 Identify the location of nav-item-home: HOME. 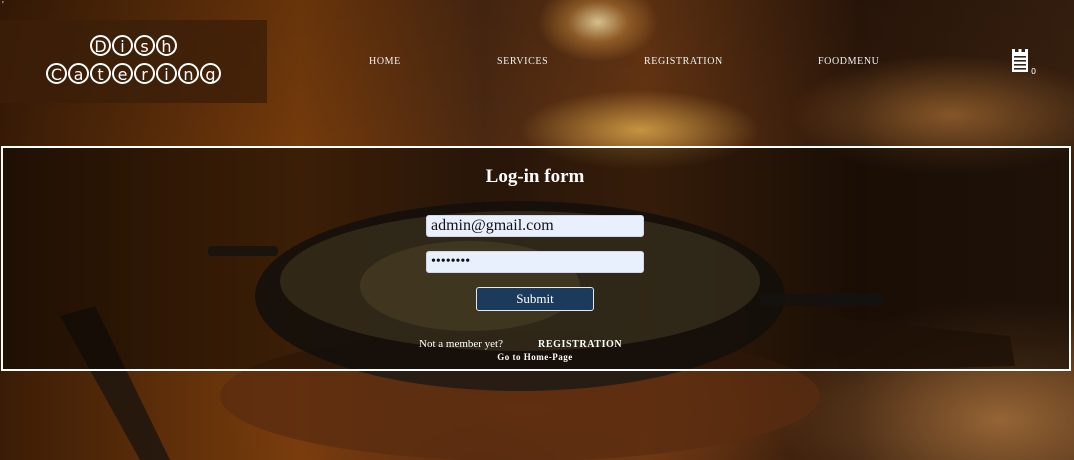
(385, 61).